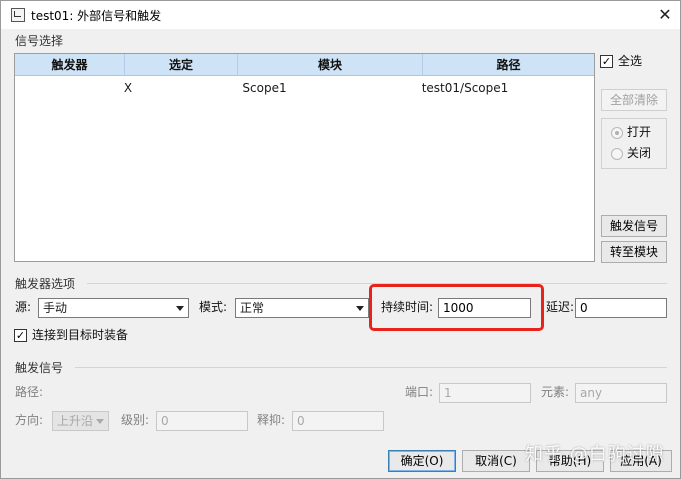 The image size is (681, 479). Describe the element at coordinates (485, 393) in the screenshot. I see `port-input` at that location.